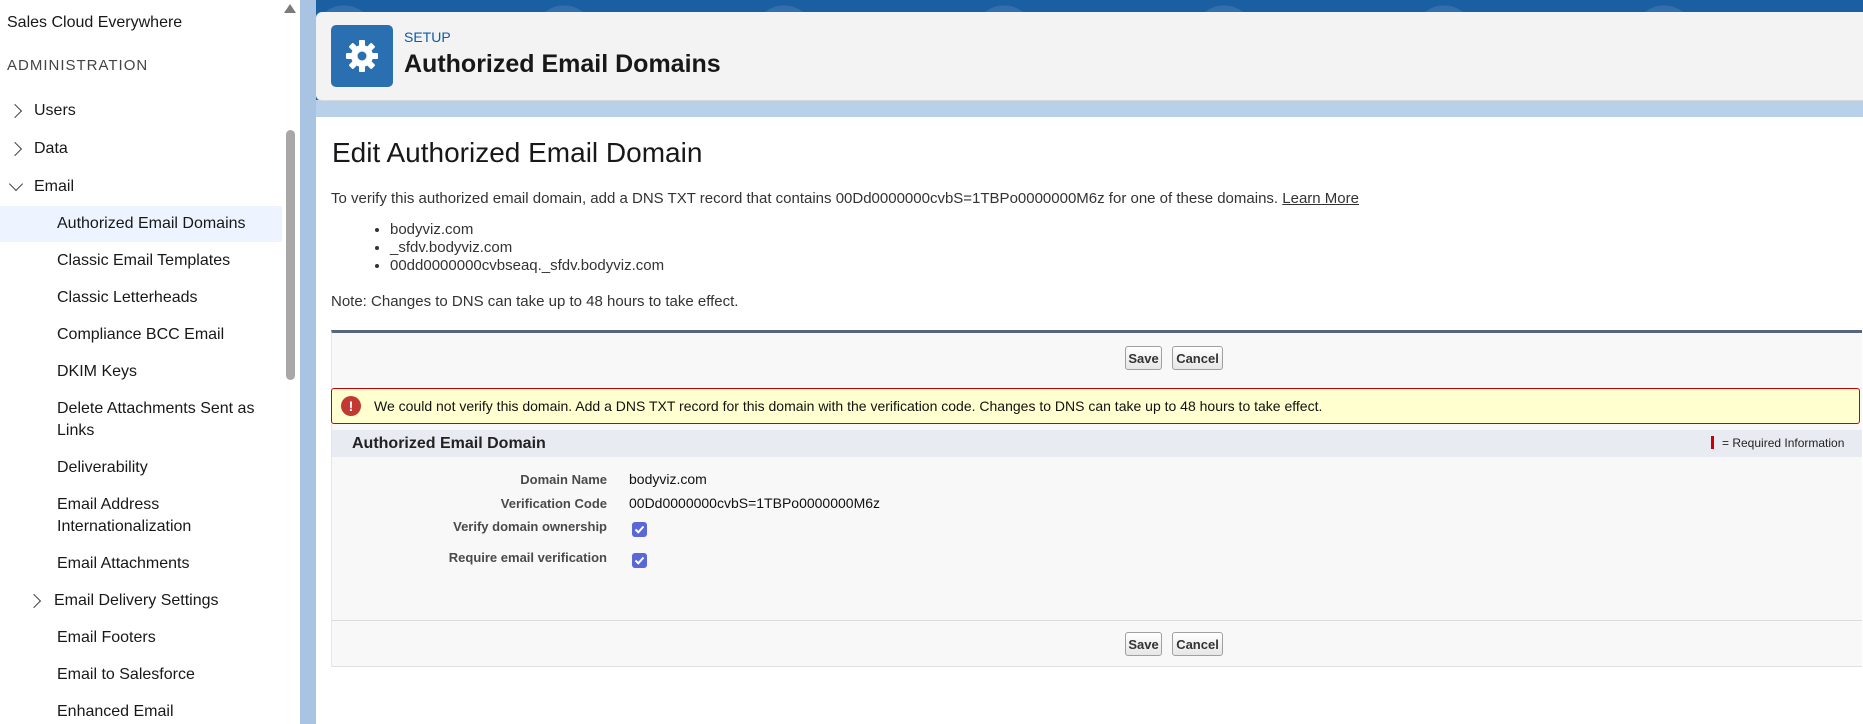 This screenshot has width=1863, height=724. I want to click on require-verification-checkbox, so click(639, 560).